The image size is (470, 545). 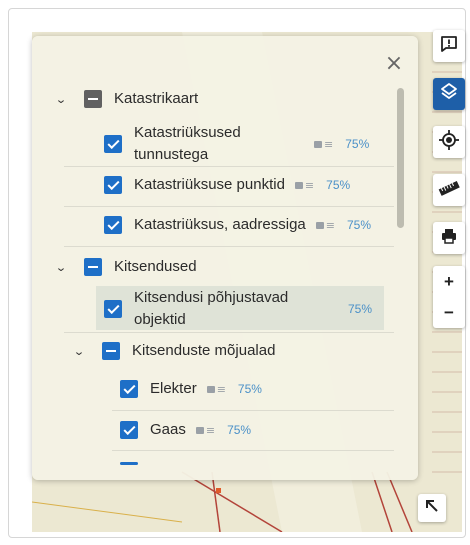 I want to click on feedback-icon, so click(x=449, y=46).